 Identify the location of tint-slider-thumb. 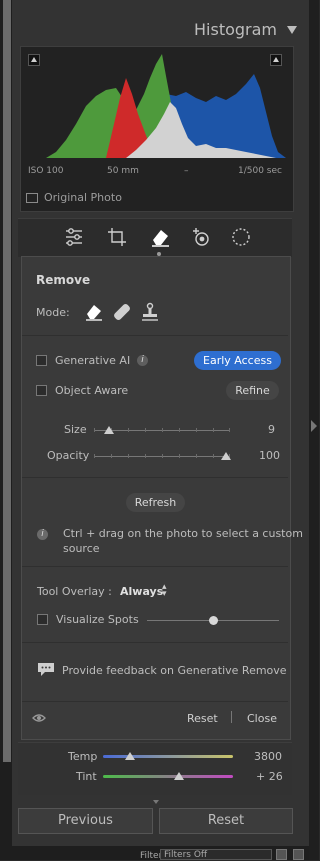
(179, 776).